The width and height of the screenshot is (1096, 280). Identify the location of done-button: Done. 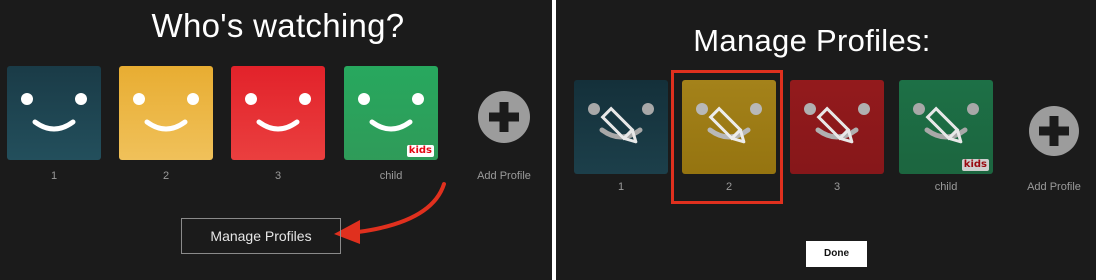
(836, 254).